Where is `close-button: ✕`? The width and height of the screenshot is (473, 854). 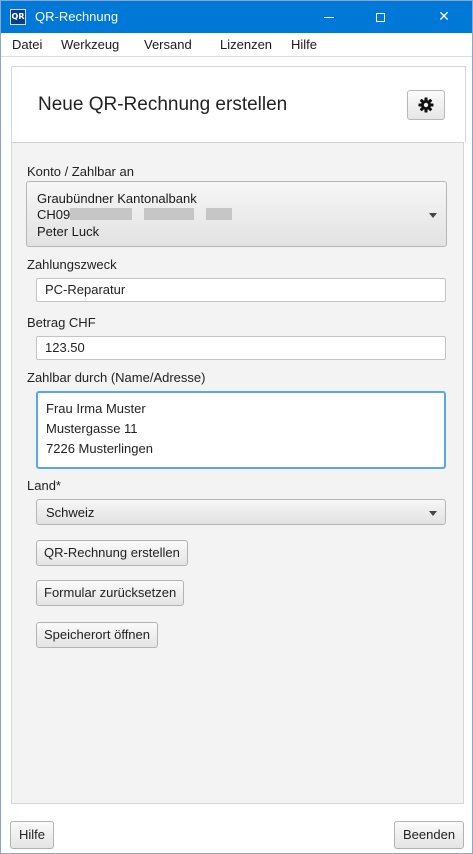 close-button: ✕ is located at coordinates (444, 17).